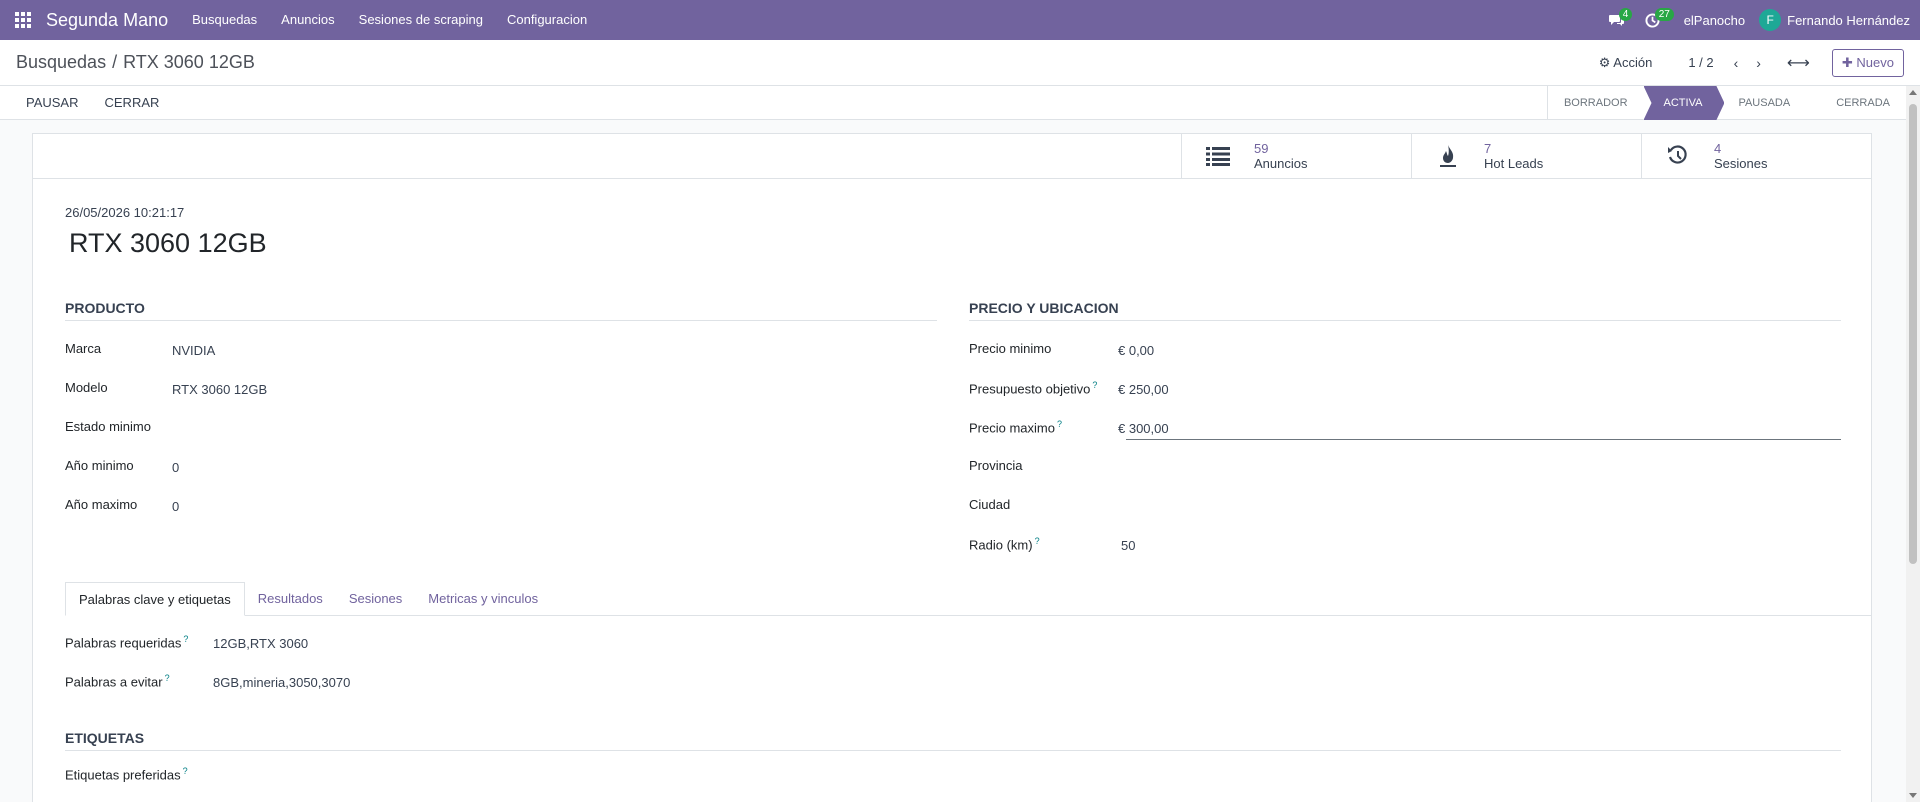 The image size is (1920, 802). I want to click on producto-group-title: PRODUCTO, so click(501, 310).